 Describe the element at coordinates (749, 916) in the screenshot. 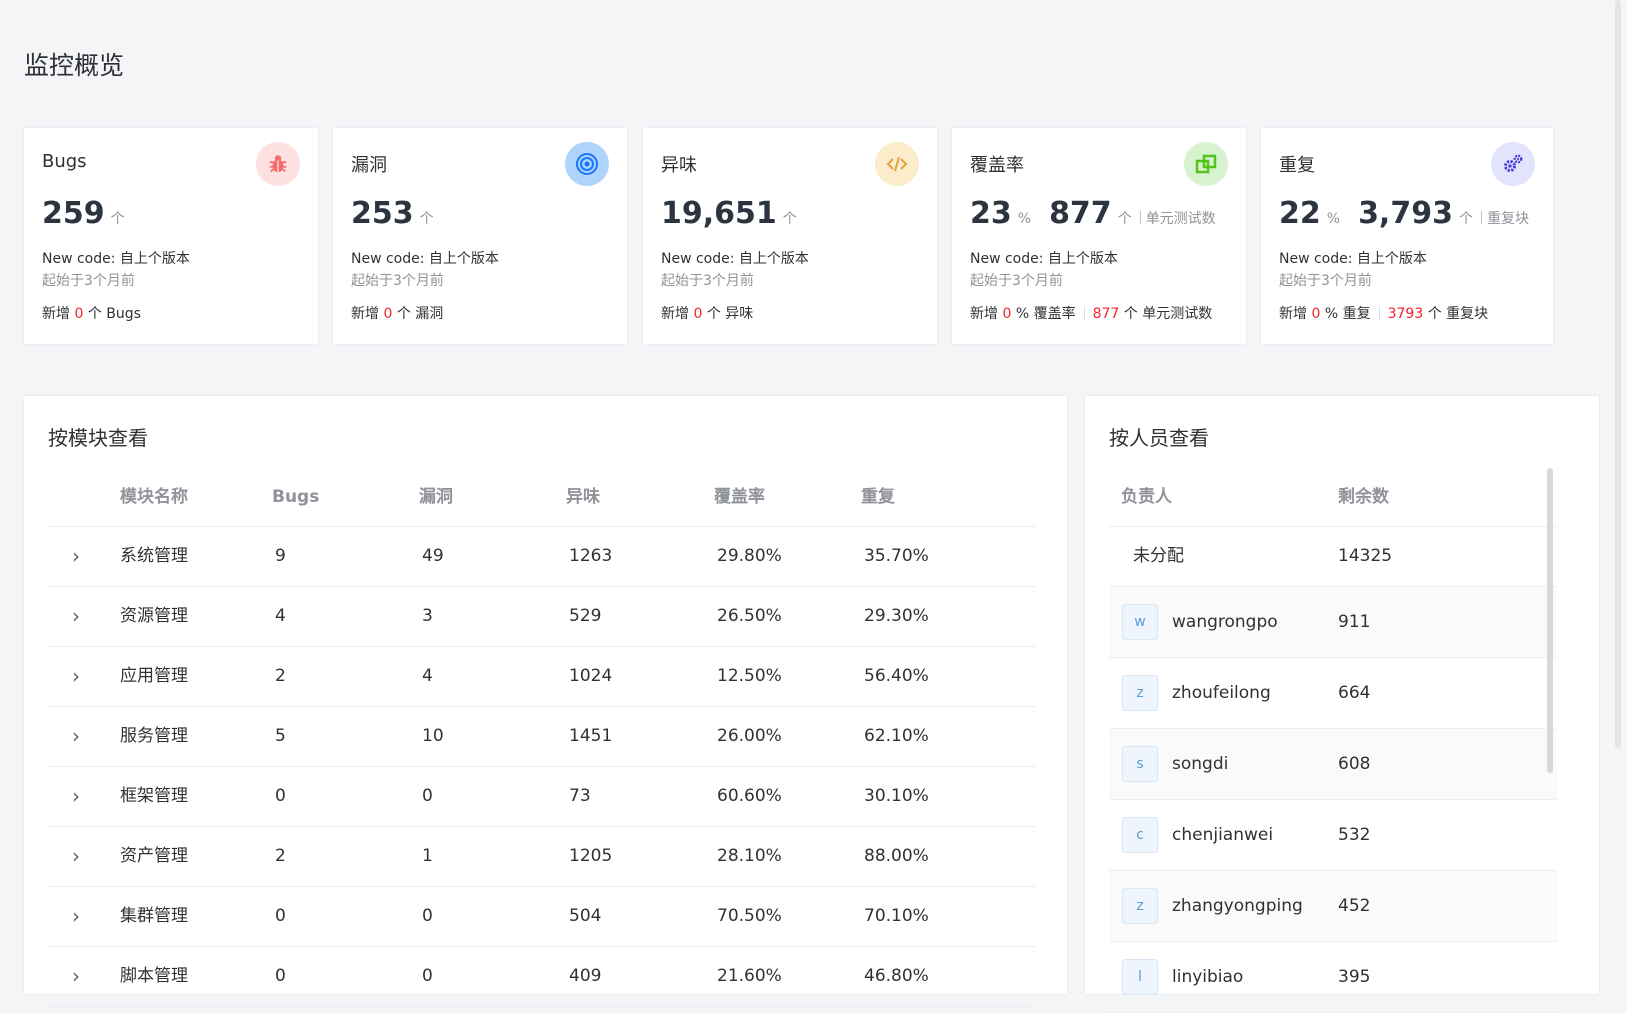

I see `coverage-value: 70.50%` at that location.